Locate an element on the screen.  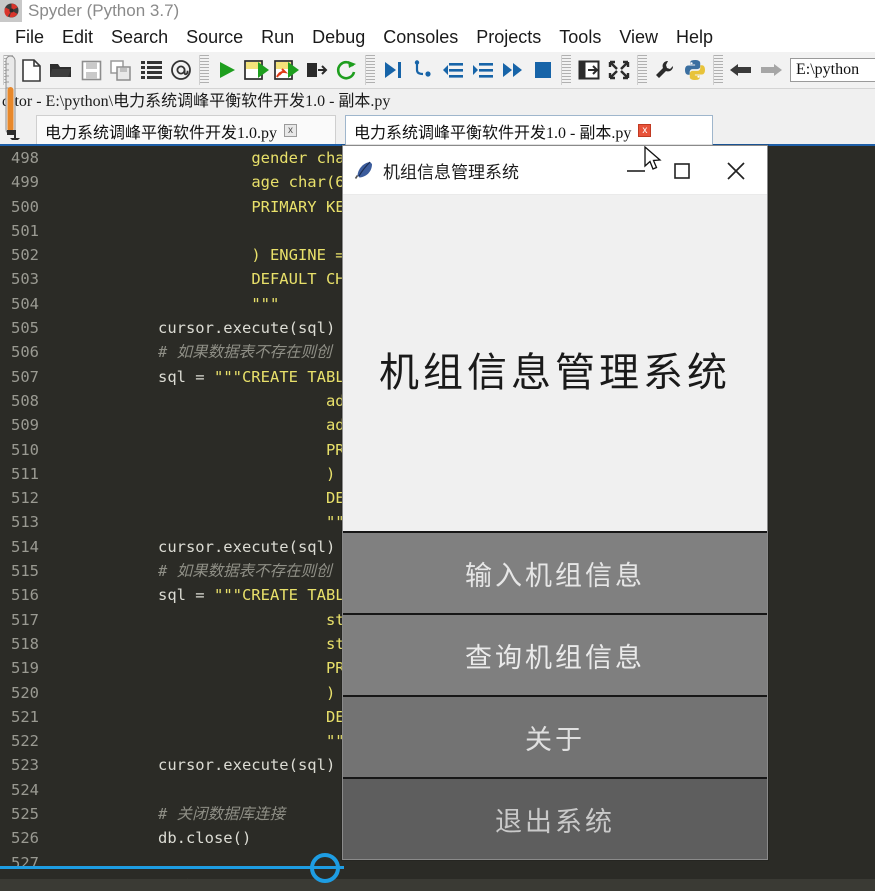
input-unit-info-button: 输入机组信息 is located at coordinates (555, 572).